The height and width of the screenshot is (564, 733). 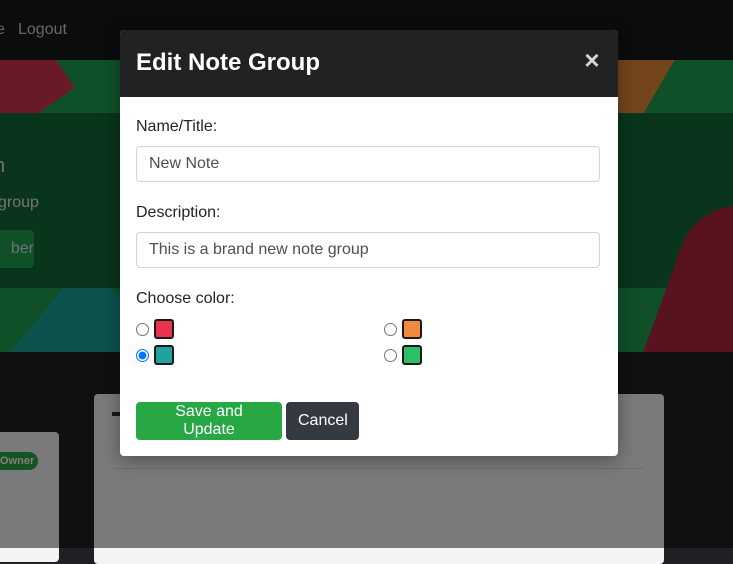 I want to click on modal-header: Edit Note Group ×, so click(x=369, y=63).